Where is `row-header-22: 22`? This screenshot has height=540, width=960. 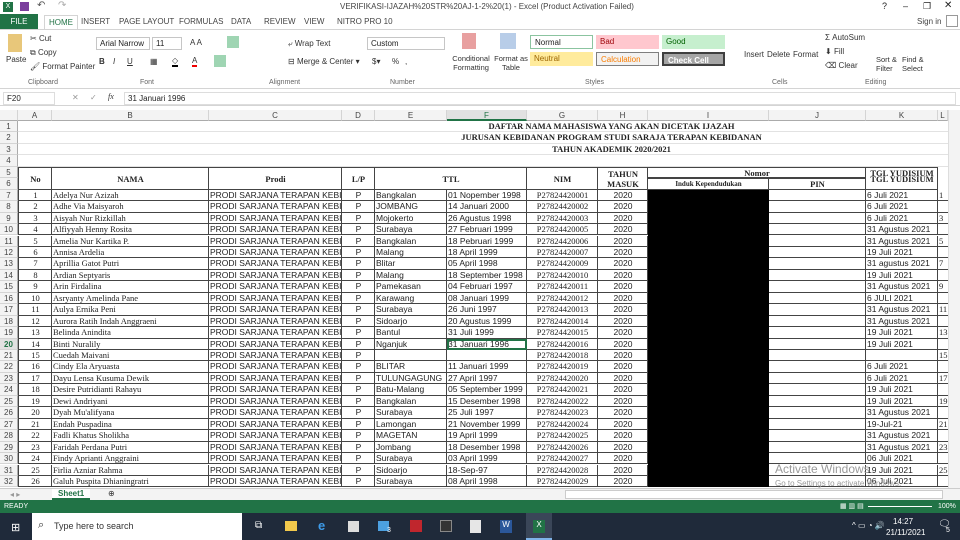 row-header-22: 22 is located at coordinates (9, 367).